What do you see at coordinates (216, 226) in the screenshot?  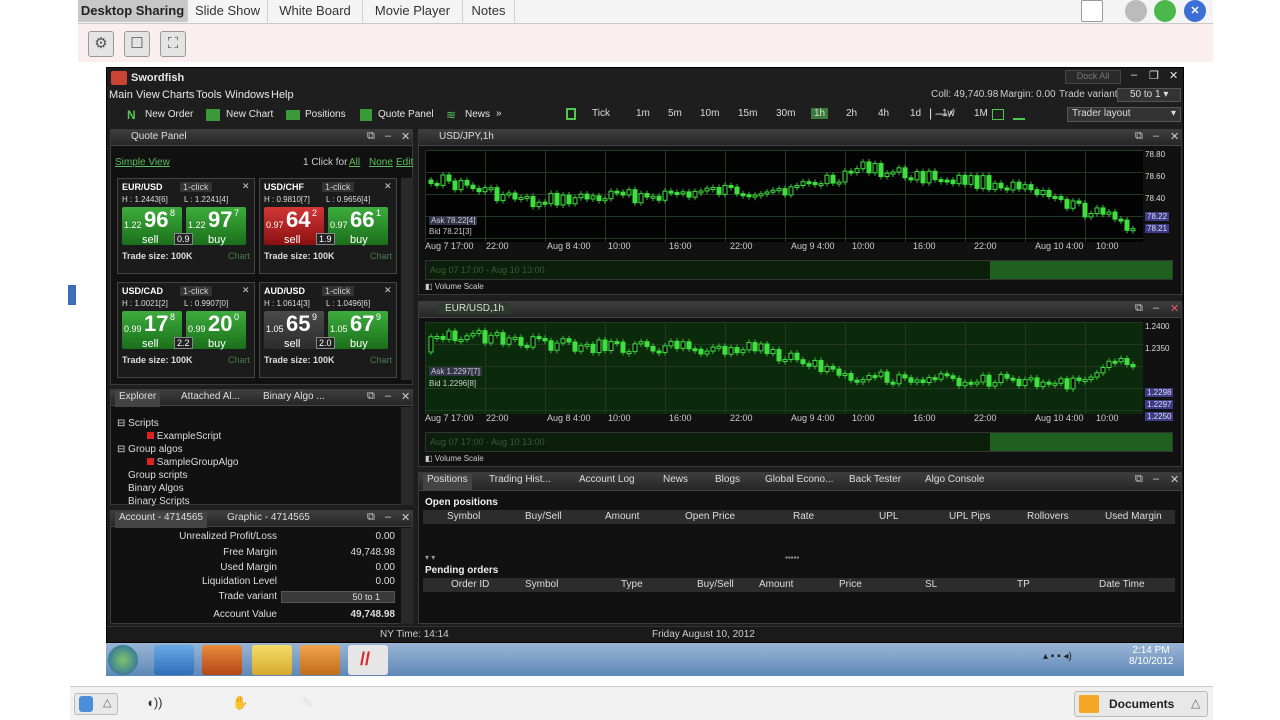 I see `buy-button: 1.22 97 7 buy` at bounding box center [216, 226].